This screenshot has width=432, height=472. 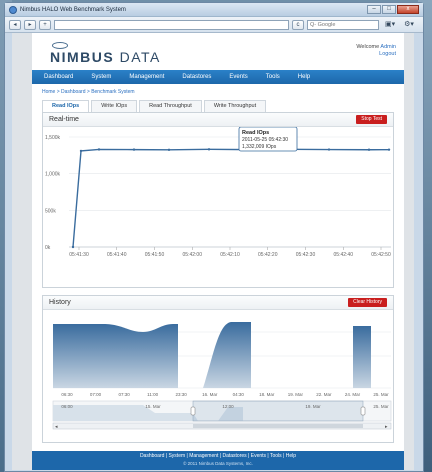 I want to click on realtime-x-tick-label: 05:41:50, so click(x=155, y=255).